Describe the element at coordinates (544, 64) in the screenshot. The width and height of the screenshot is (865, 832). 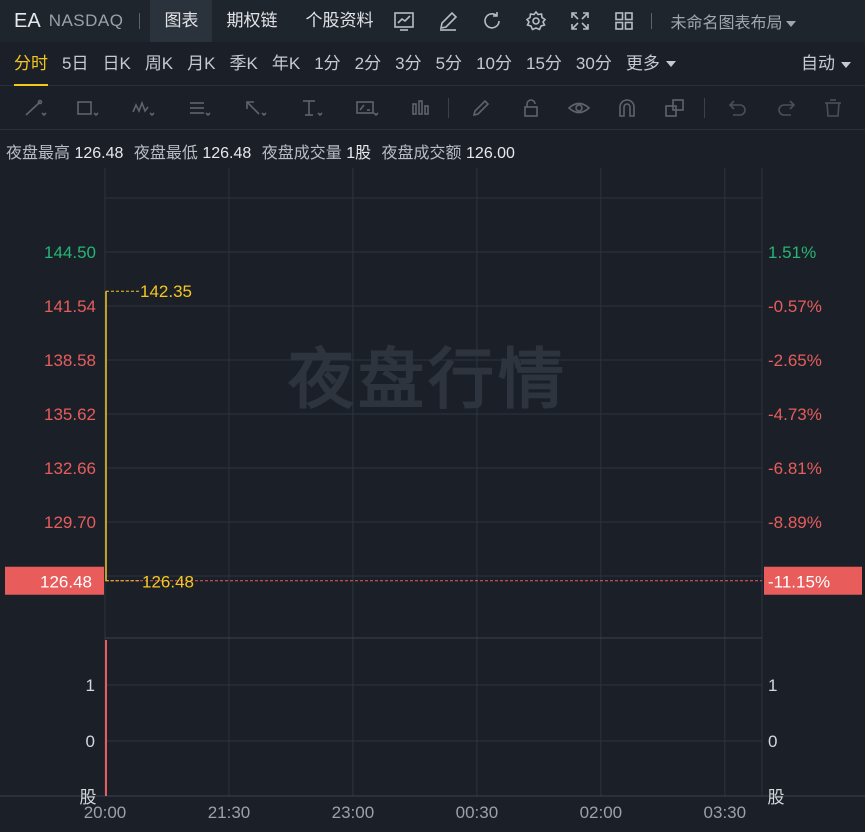
I see `period-tab-15min: 15分` at that location.